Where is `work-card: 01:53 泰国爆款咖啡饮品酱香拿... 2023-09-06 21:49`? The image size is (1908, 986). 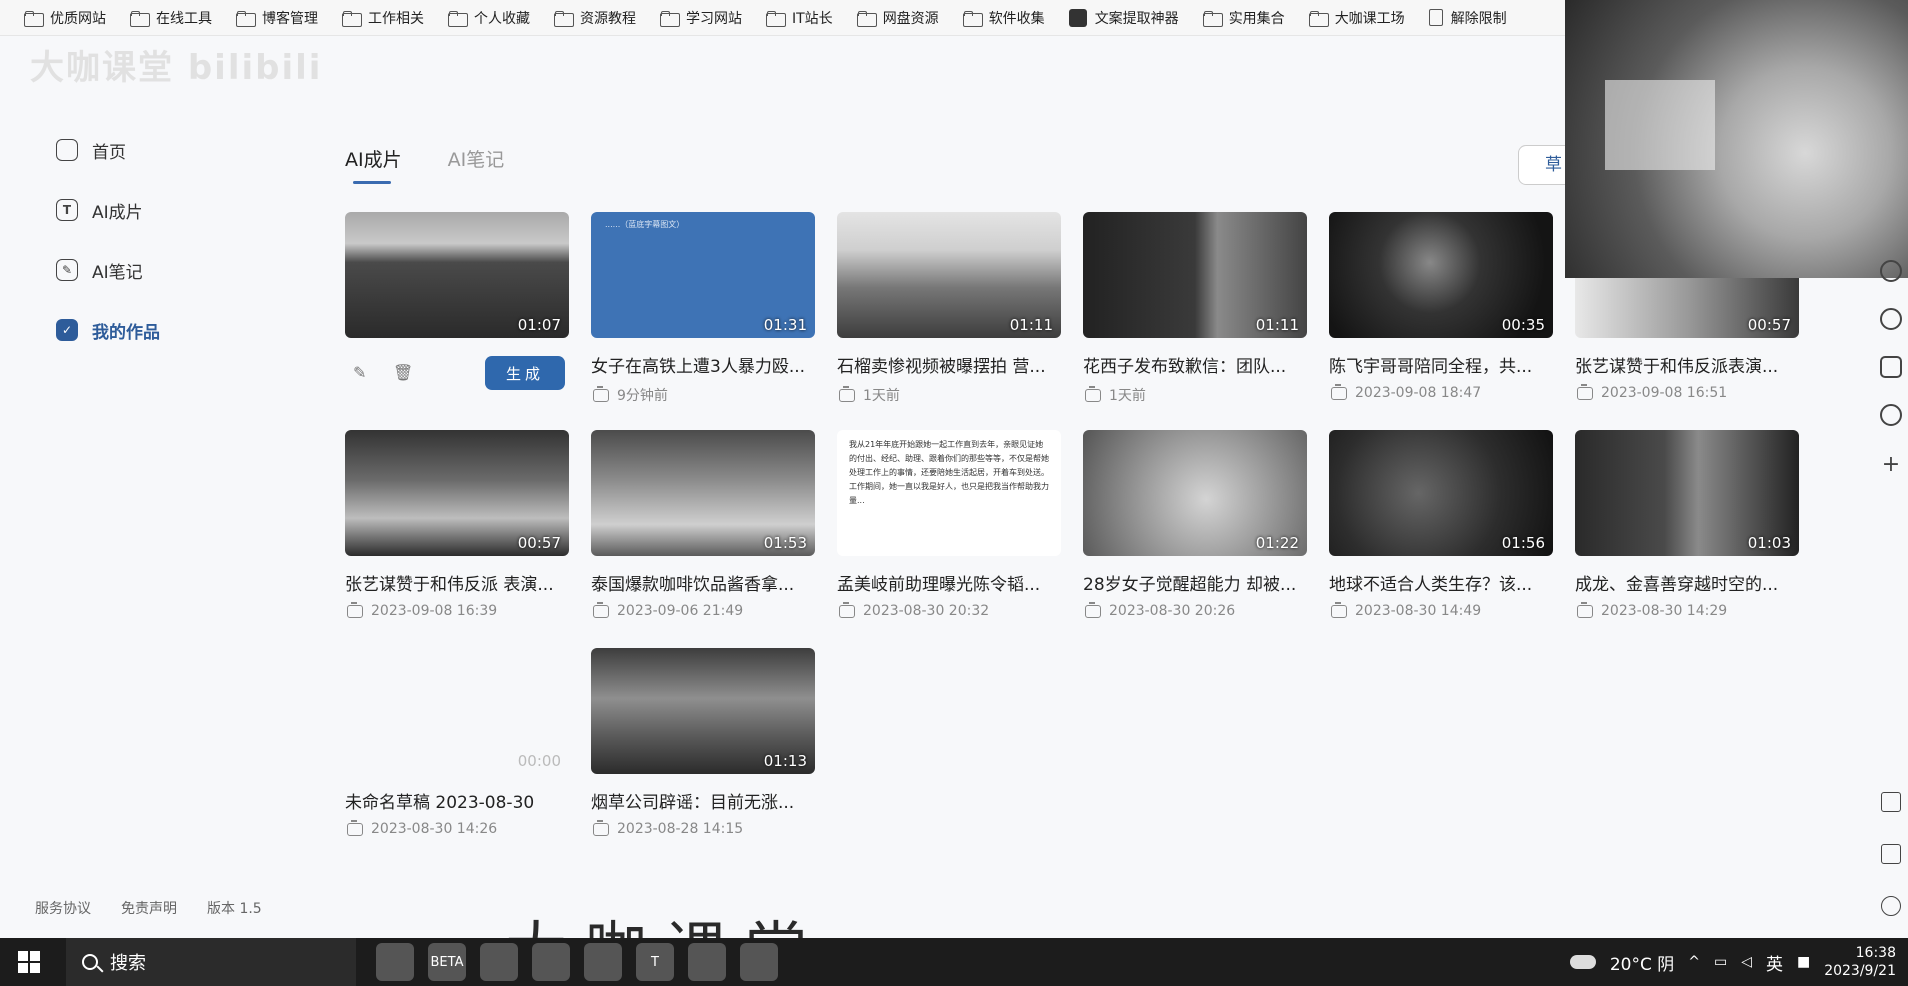
work-card: 01:53 泰国爆款咖啡饮品酱香拿... 2023-09-06 21:49 is located at coordinates (703, 539).